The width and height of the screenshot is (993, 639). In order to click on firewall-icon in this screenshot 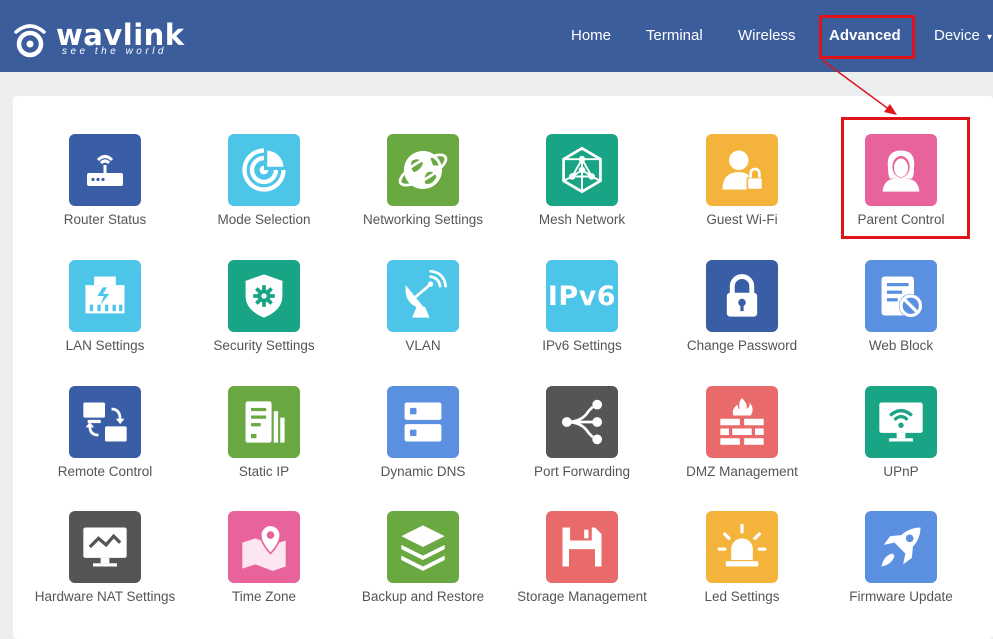, I will do `click(742, 422)`.